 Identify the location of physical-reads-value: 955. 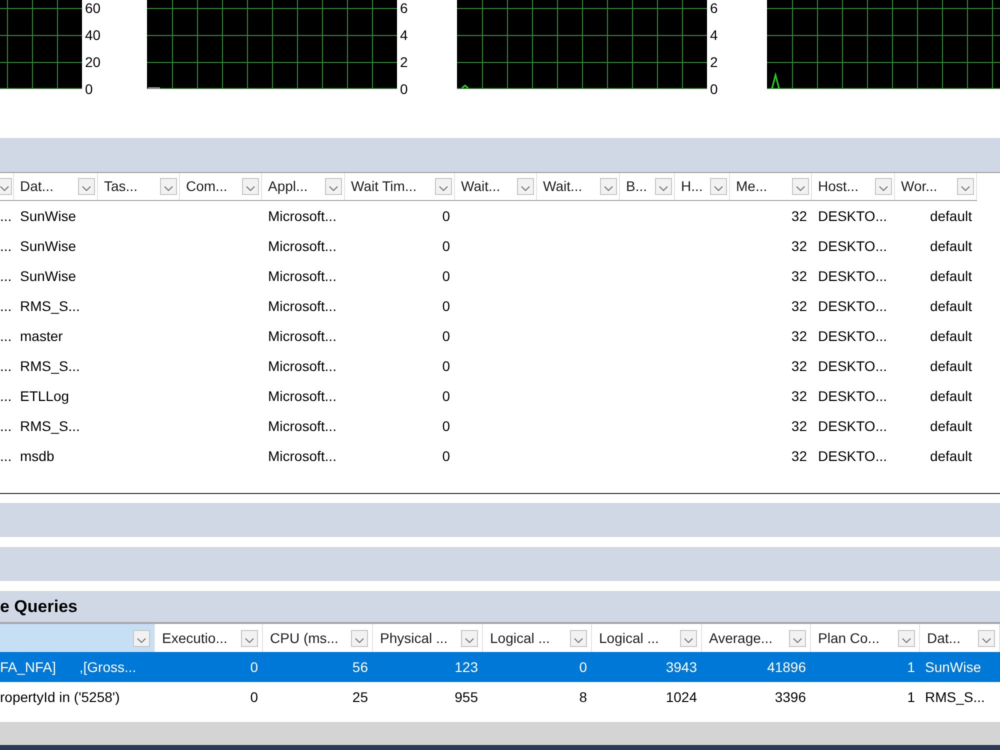
(466, 697).